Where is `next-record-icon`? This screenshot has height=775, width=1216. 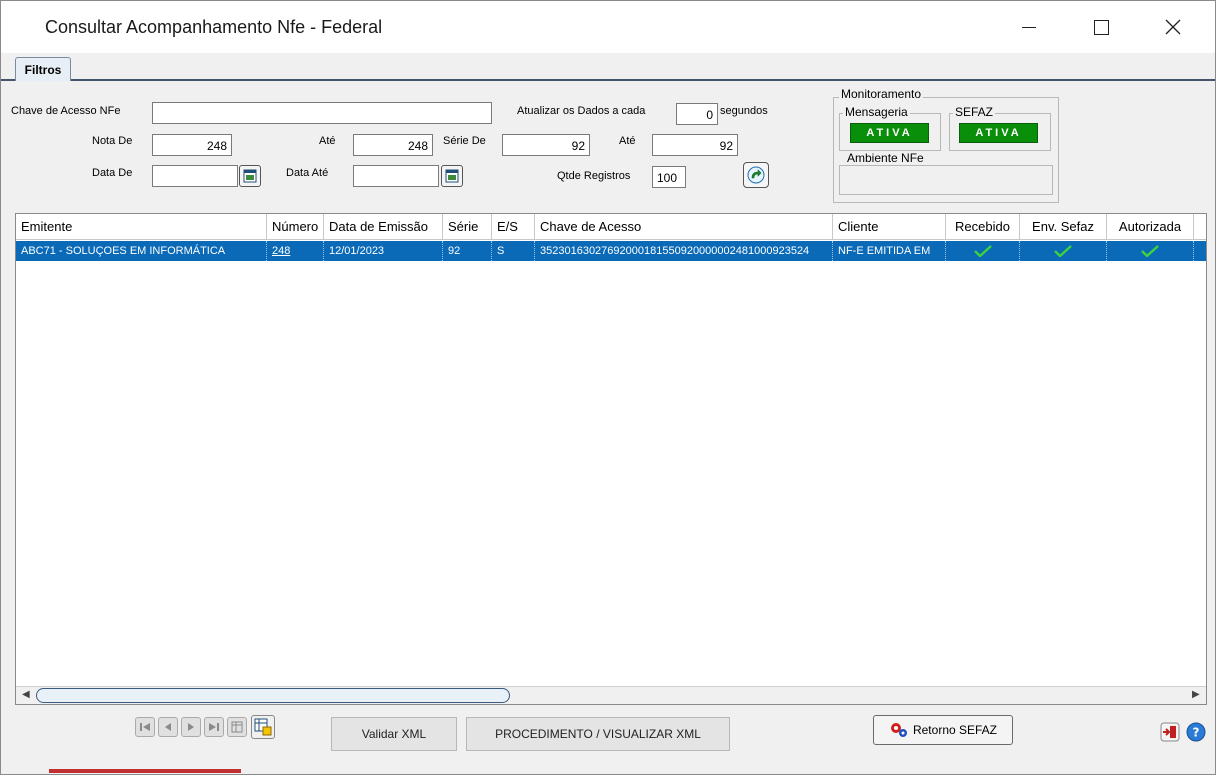 next-record-icon is located at coordinates (191, 727).